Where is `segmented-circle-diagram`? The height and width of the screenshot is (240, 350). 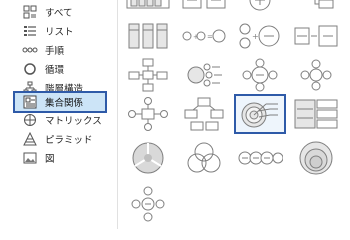 segmented-circle-diagram is located at coordinates (148, 158).